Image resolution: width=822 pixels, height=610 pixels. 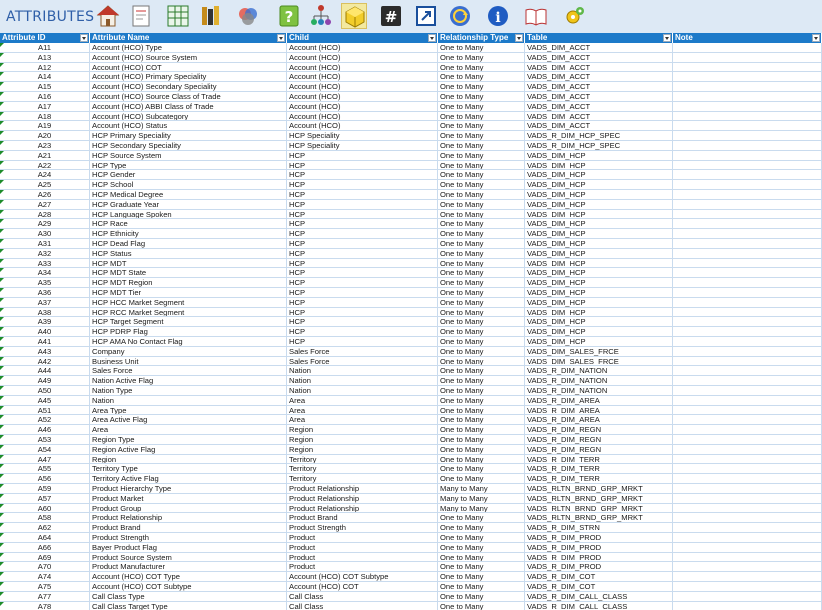 What do you see at coordinates (188, 214) in the screenshot?
I see `cell-attribute-name: HCP Language Spoken` at bounding box center [188, 214].